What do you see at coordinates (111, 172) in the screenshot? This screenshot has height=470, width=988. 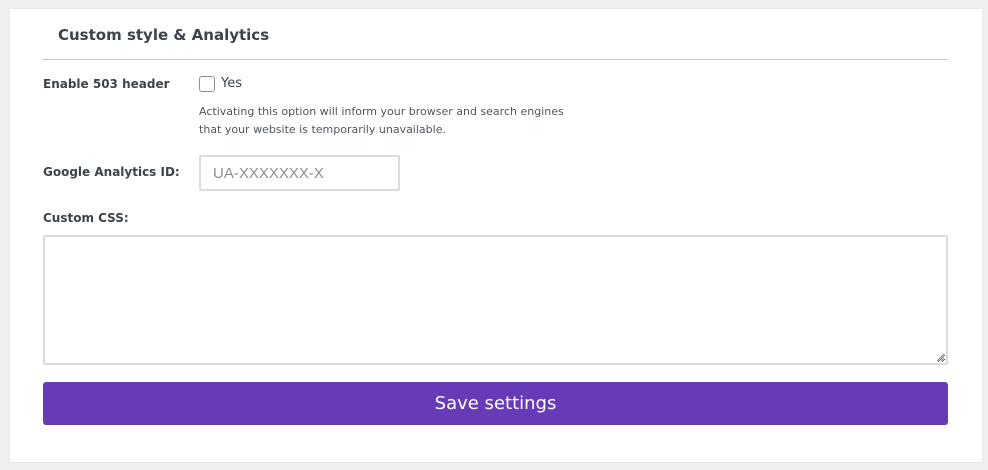 I see `google-analytics-label: Google Analytics ID:` at bounding box center [111, 172].